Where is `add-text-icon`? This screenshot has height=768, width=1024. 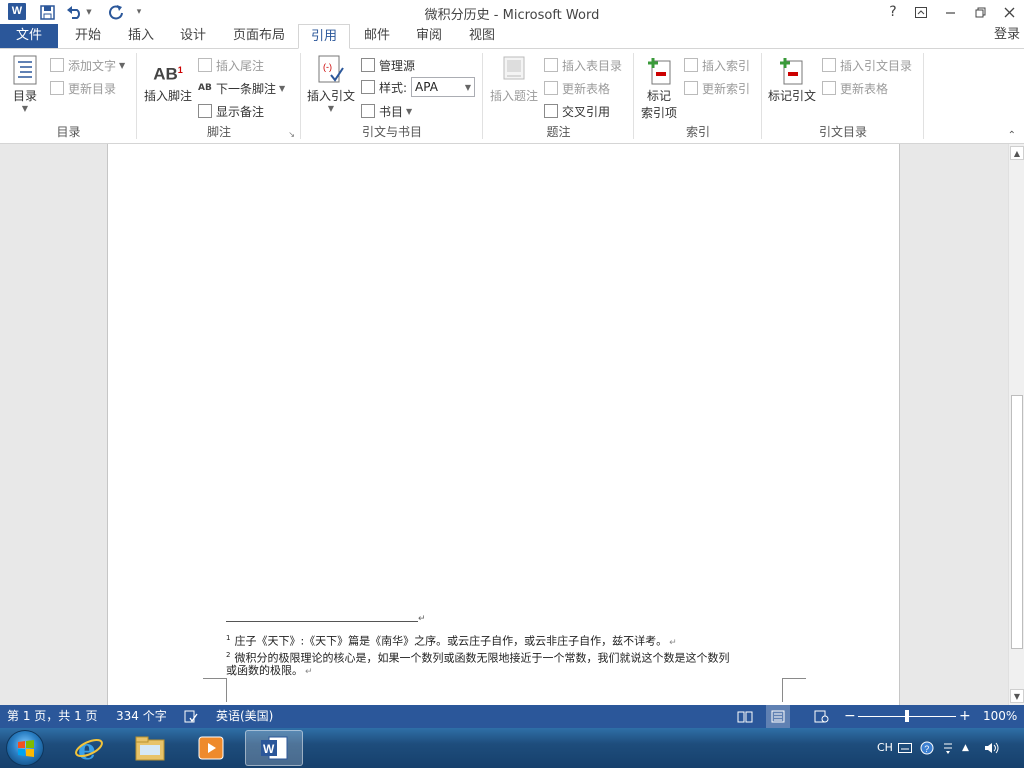 add-text-icon is located at coordinates (57, 65).